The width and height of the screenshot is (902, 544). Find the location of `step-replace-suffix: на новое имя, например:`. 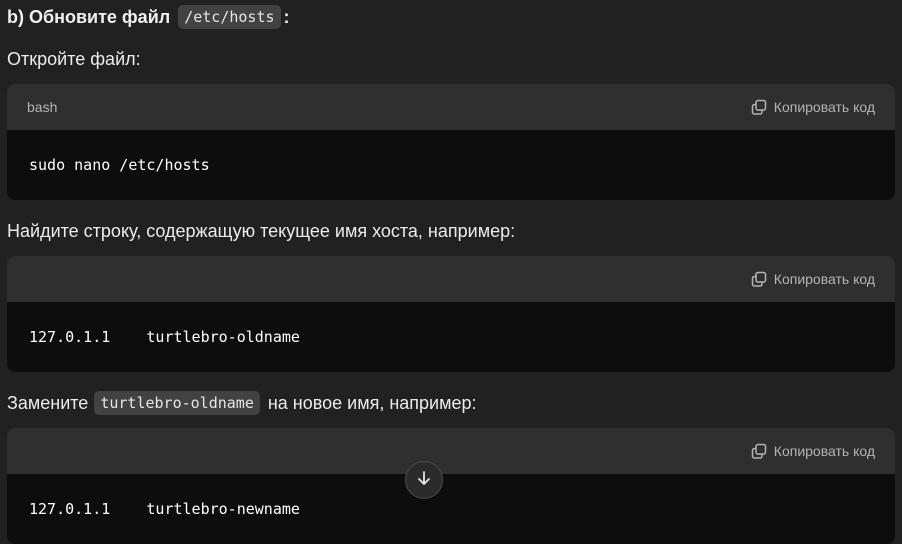

step-replace-suffix: на новое имя, например: is located at coordinates (372, 402).